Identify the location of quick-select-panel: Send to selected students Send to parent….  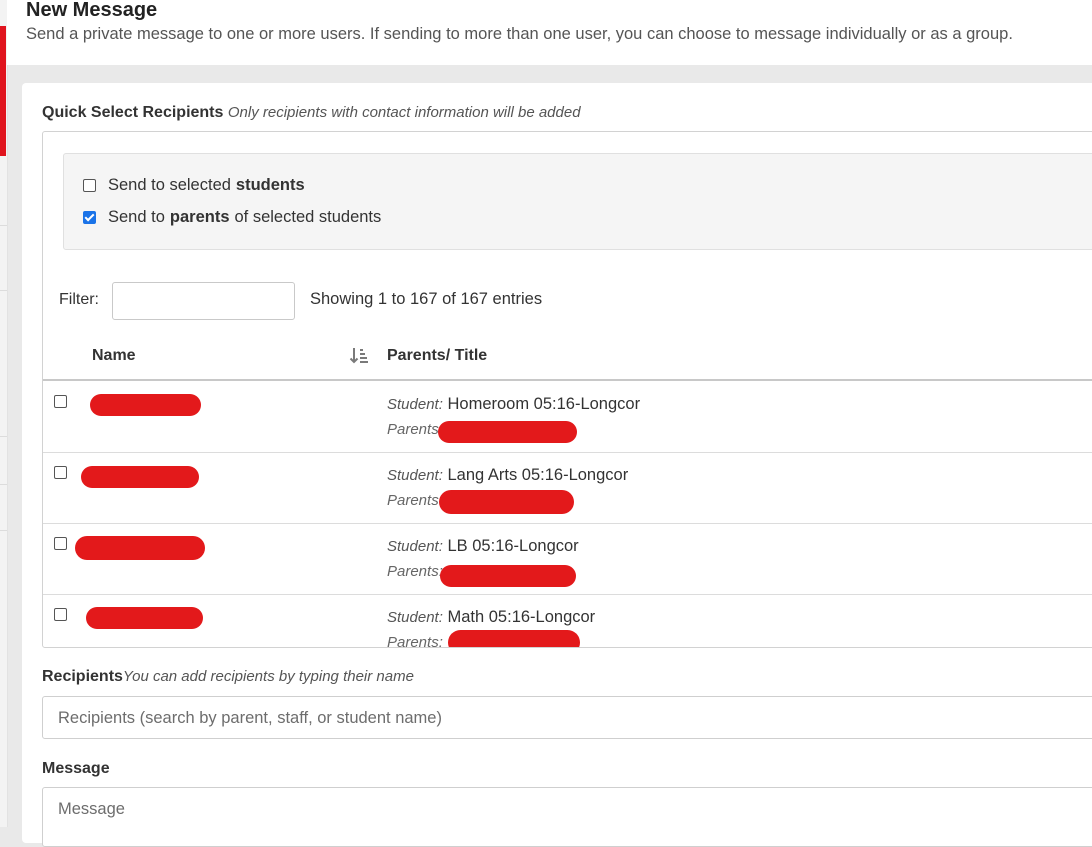
(577, 201).